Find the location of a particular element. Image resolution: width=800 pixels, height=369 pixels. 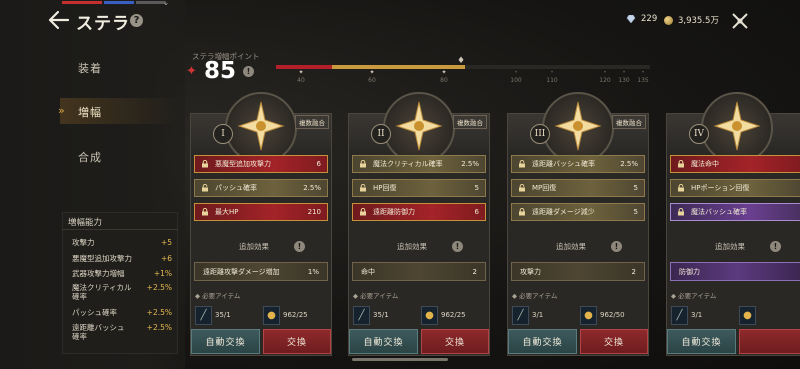

nav-item-equip: 装着 is located at coordinates (90, 68).